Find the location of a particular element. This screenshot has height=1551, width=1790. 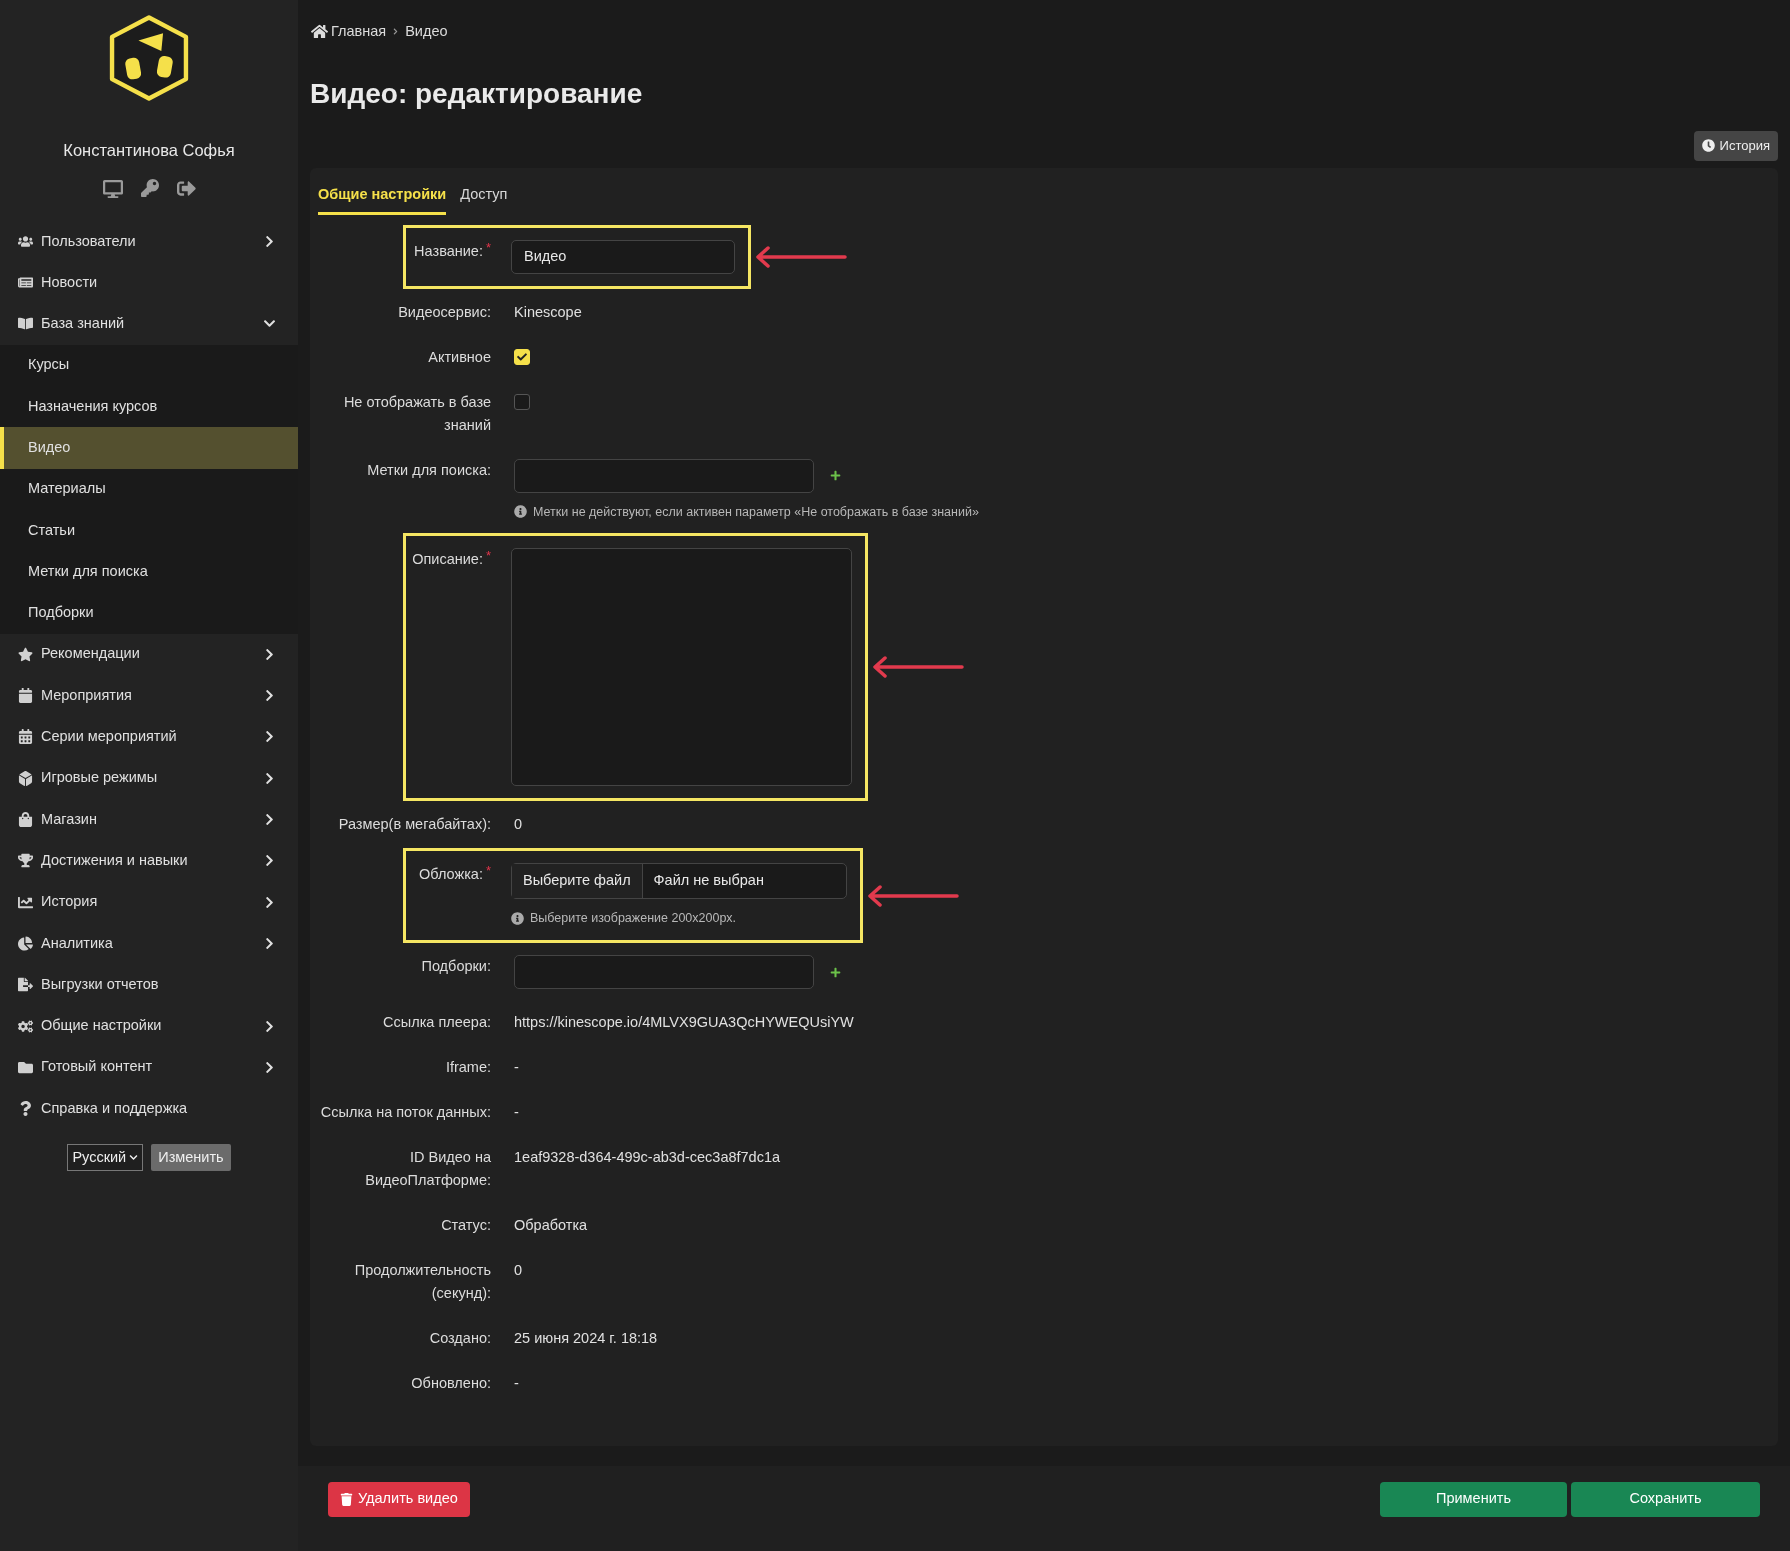

submenu-item: Статьи is located at coordinates (149, 530).